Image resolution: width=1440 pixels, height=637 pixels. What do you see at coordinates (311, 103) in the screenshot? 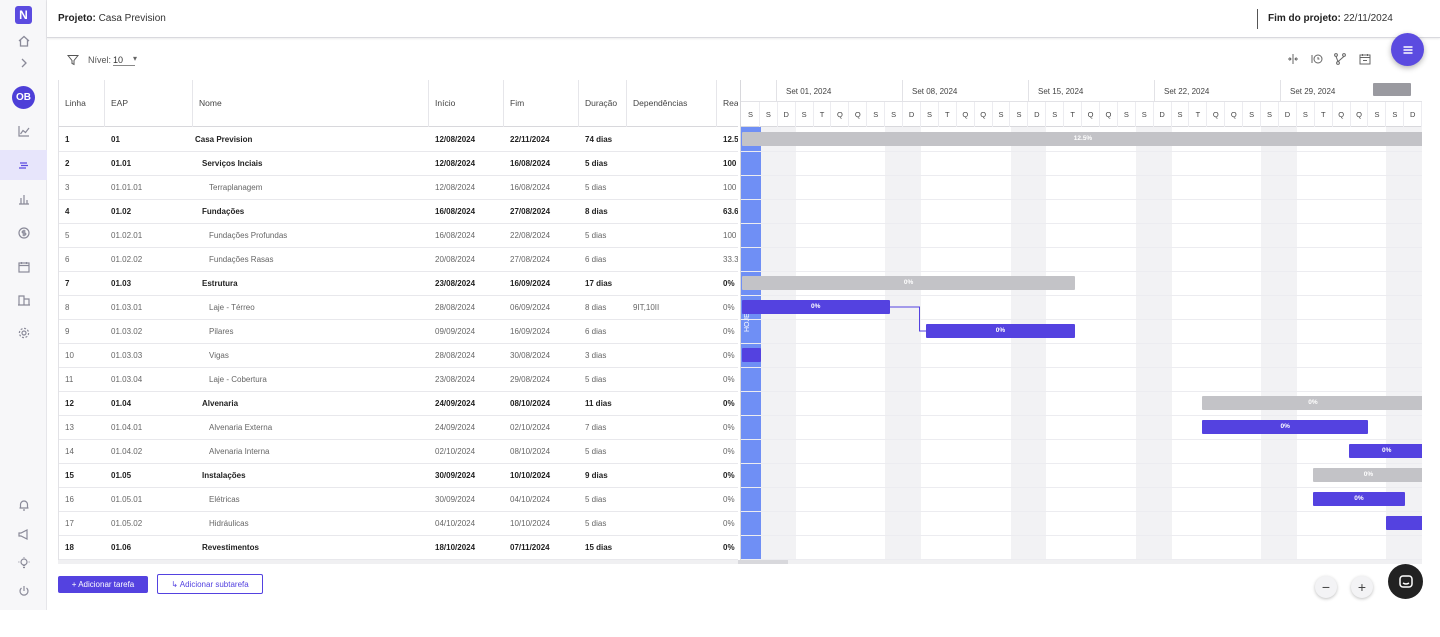
I see `col-nome: Nome` at bounding box center [311, 103].